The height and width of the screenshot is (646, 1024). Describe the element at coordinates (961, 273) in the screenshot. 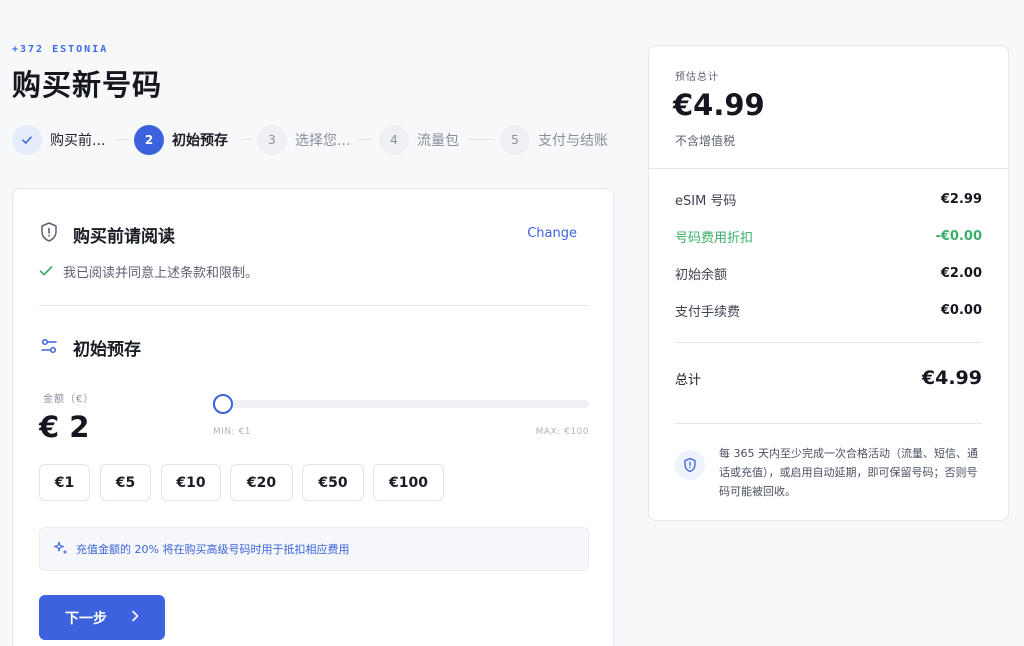

I see `row-value: €2.00` at that location.